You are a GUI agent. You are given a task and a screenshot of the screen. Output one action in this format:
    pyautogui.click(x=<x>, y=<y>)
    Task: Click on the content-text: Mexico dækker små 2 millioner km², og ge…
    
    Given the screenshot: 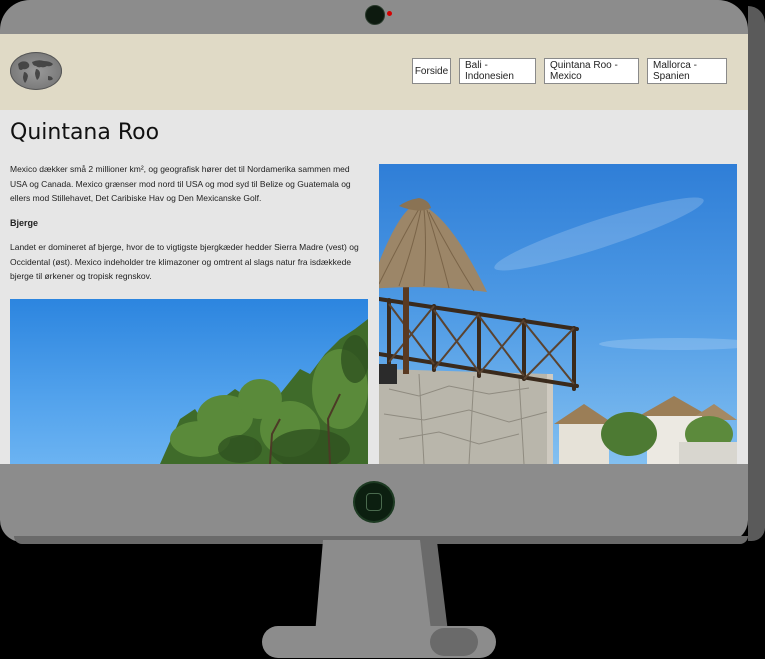 What is the action you would take?
    pyautogui.click(x=188, y=228)
    